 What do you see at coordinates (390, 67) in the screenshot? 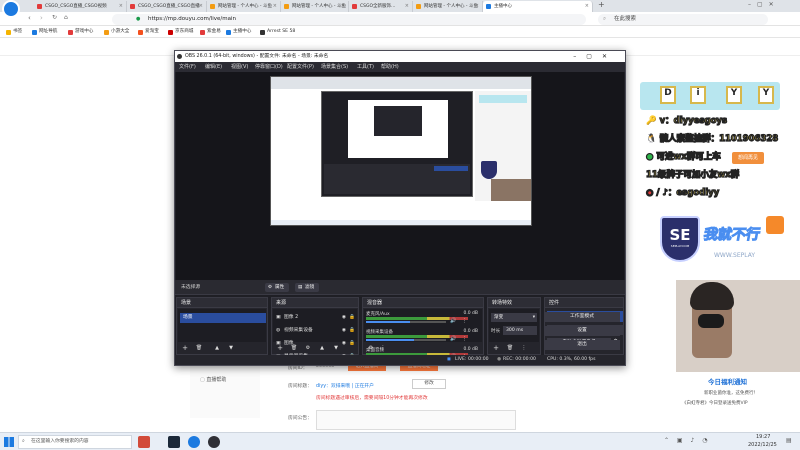
I see `menu-item-help: 帮助(H)` at bounding box center [390, 67].